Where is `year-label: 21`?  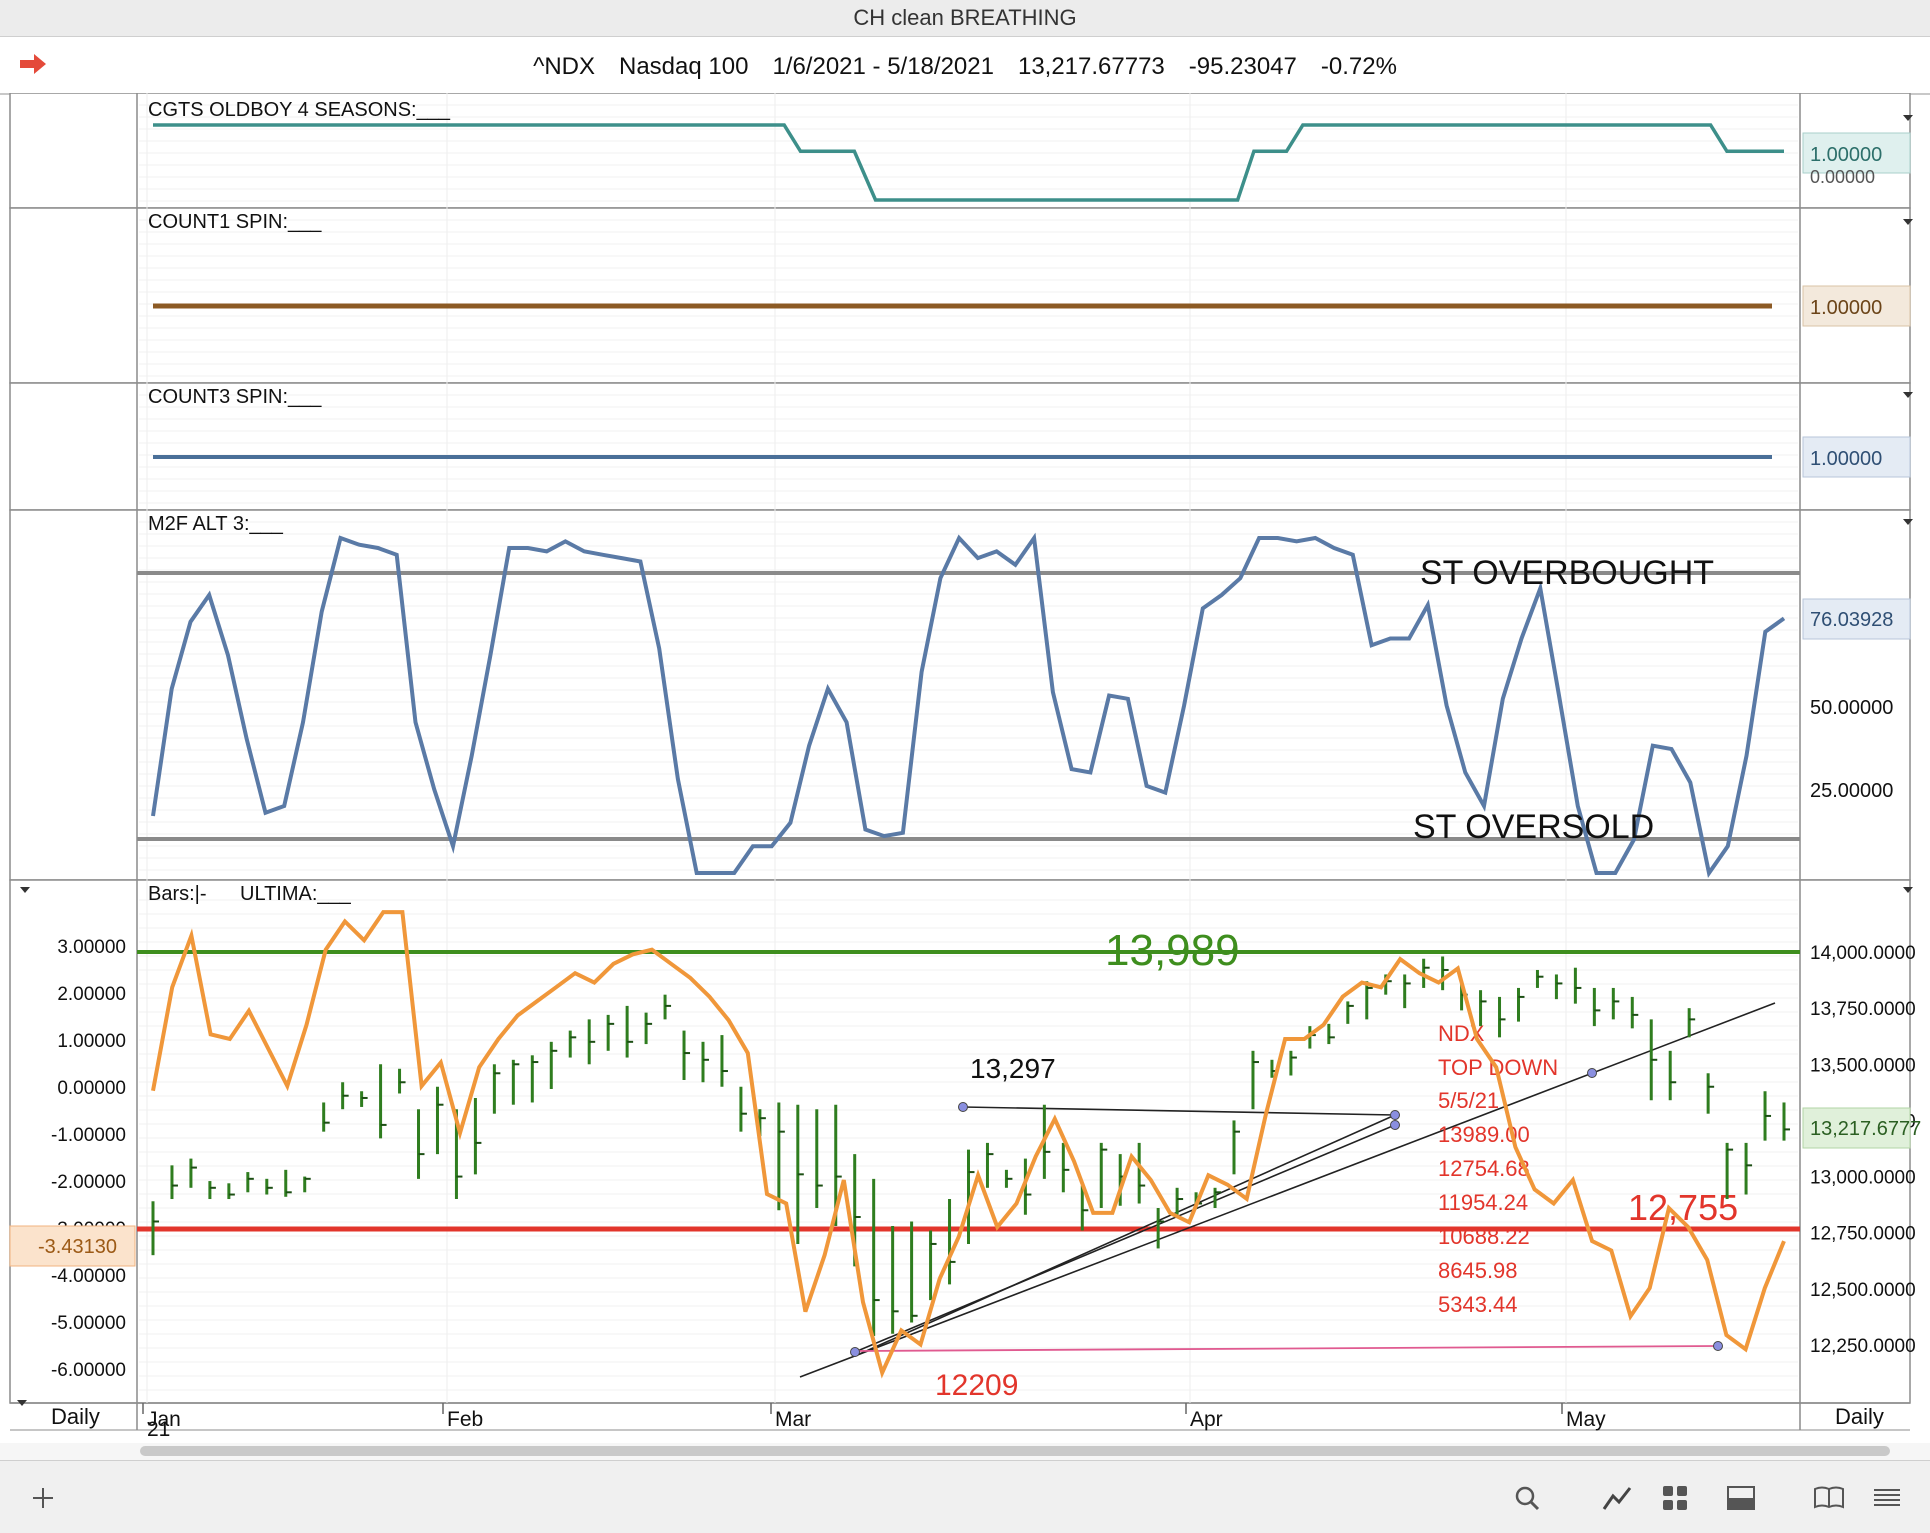 year-label: 21 is located at coordinates (158, 1429).